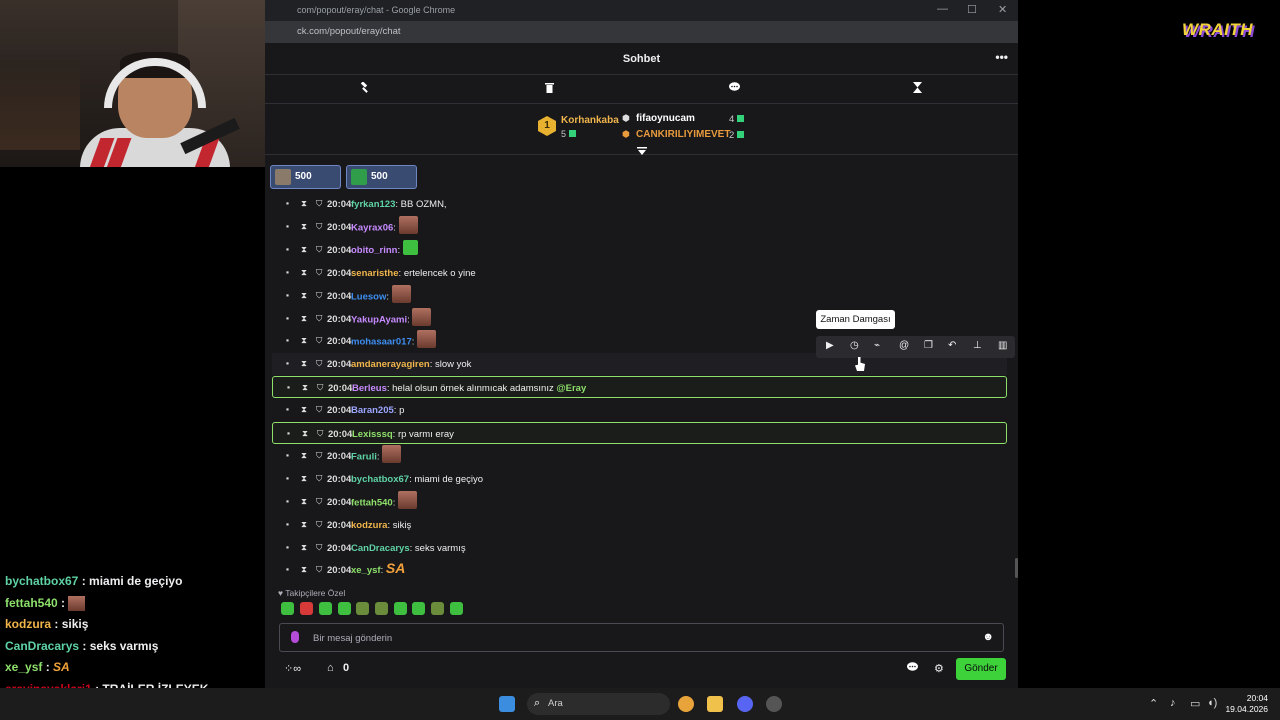 This screenshot has height=720, width=1280. What do you see at coordinates (854, 345) in the screenshot?
I see `clock-icon: ◷` at bounding box center [854, 345].